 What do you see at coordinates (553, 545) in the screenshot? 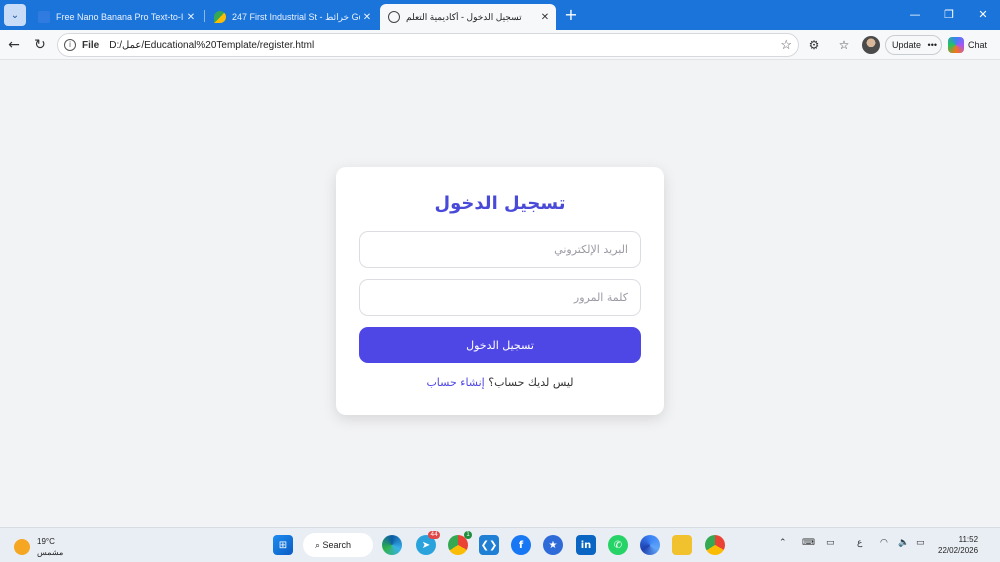
I see `app-store-icon: ★` at bounding box center [553, 545].